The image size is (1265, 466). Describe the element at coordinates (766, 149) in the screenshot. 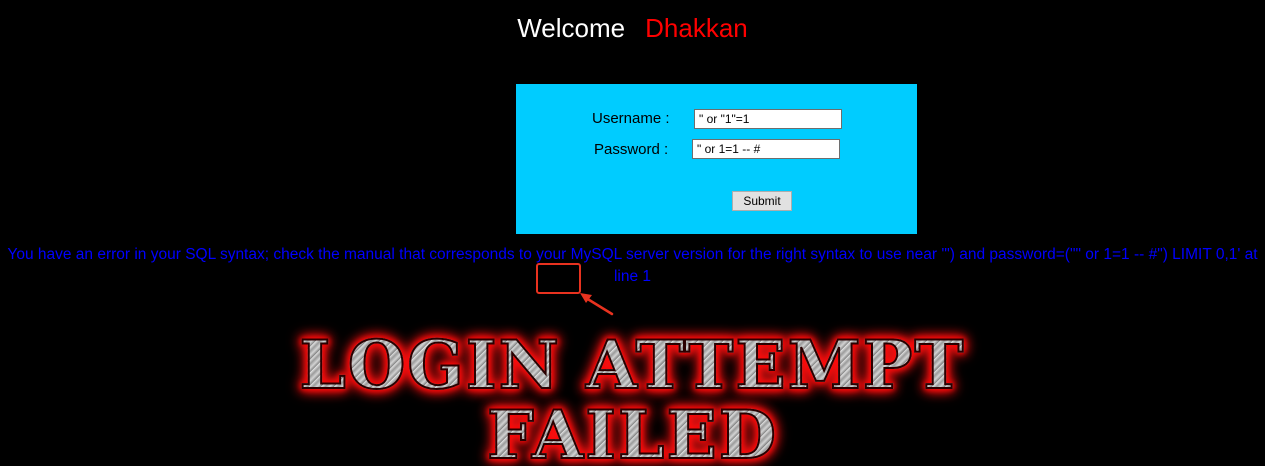

I see `password-input` at that location.